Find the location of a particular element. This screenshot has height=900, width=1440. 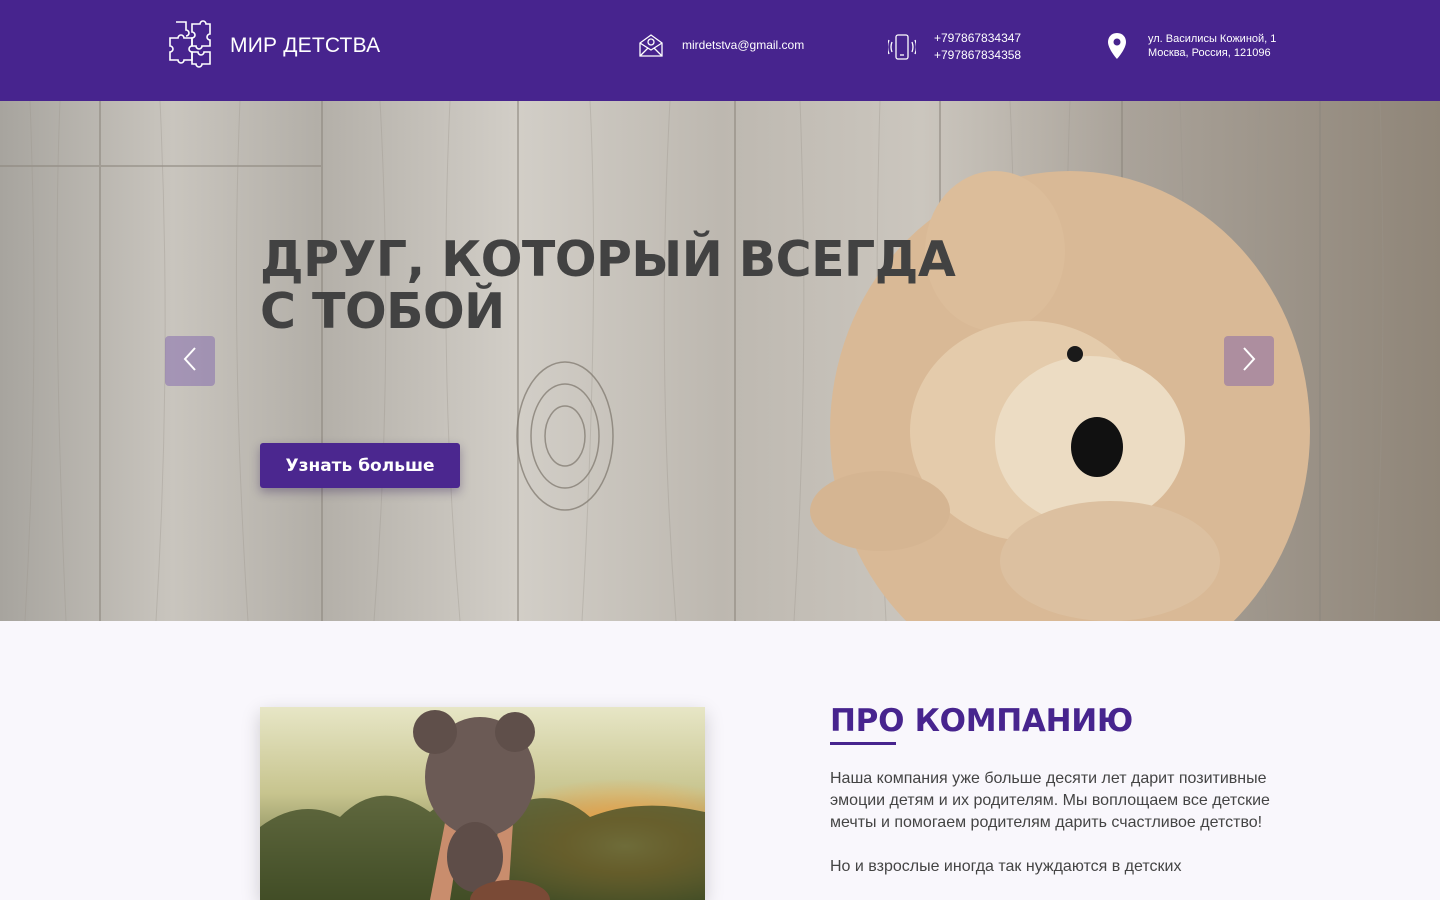

slider-next-button is located at coordinates (1249, 361).